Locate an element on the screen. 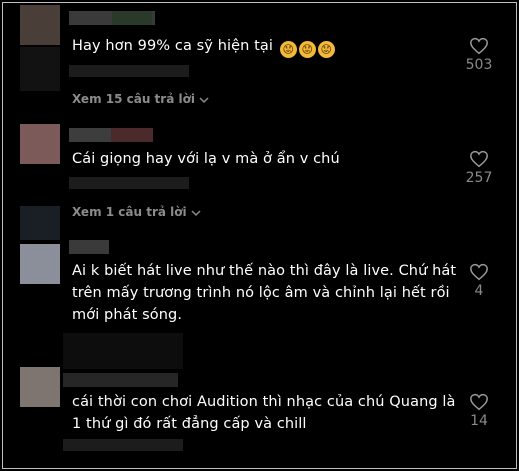 The image size is (519, 471). like-count: 503 is located at coordinates (479, 65).